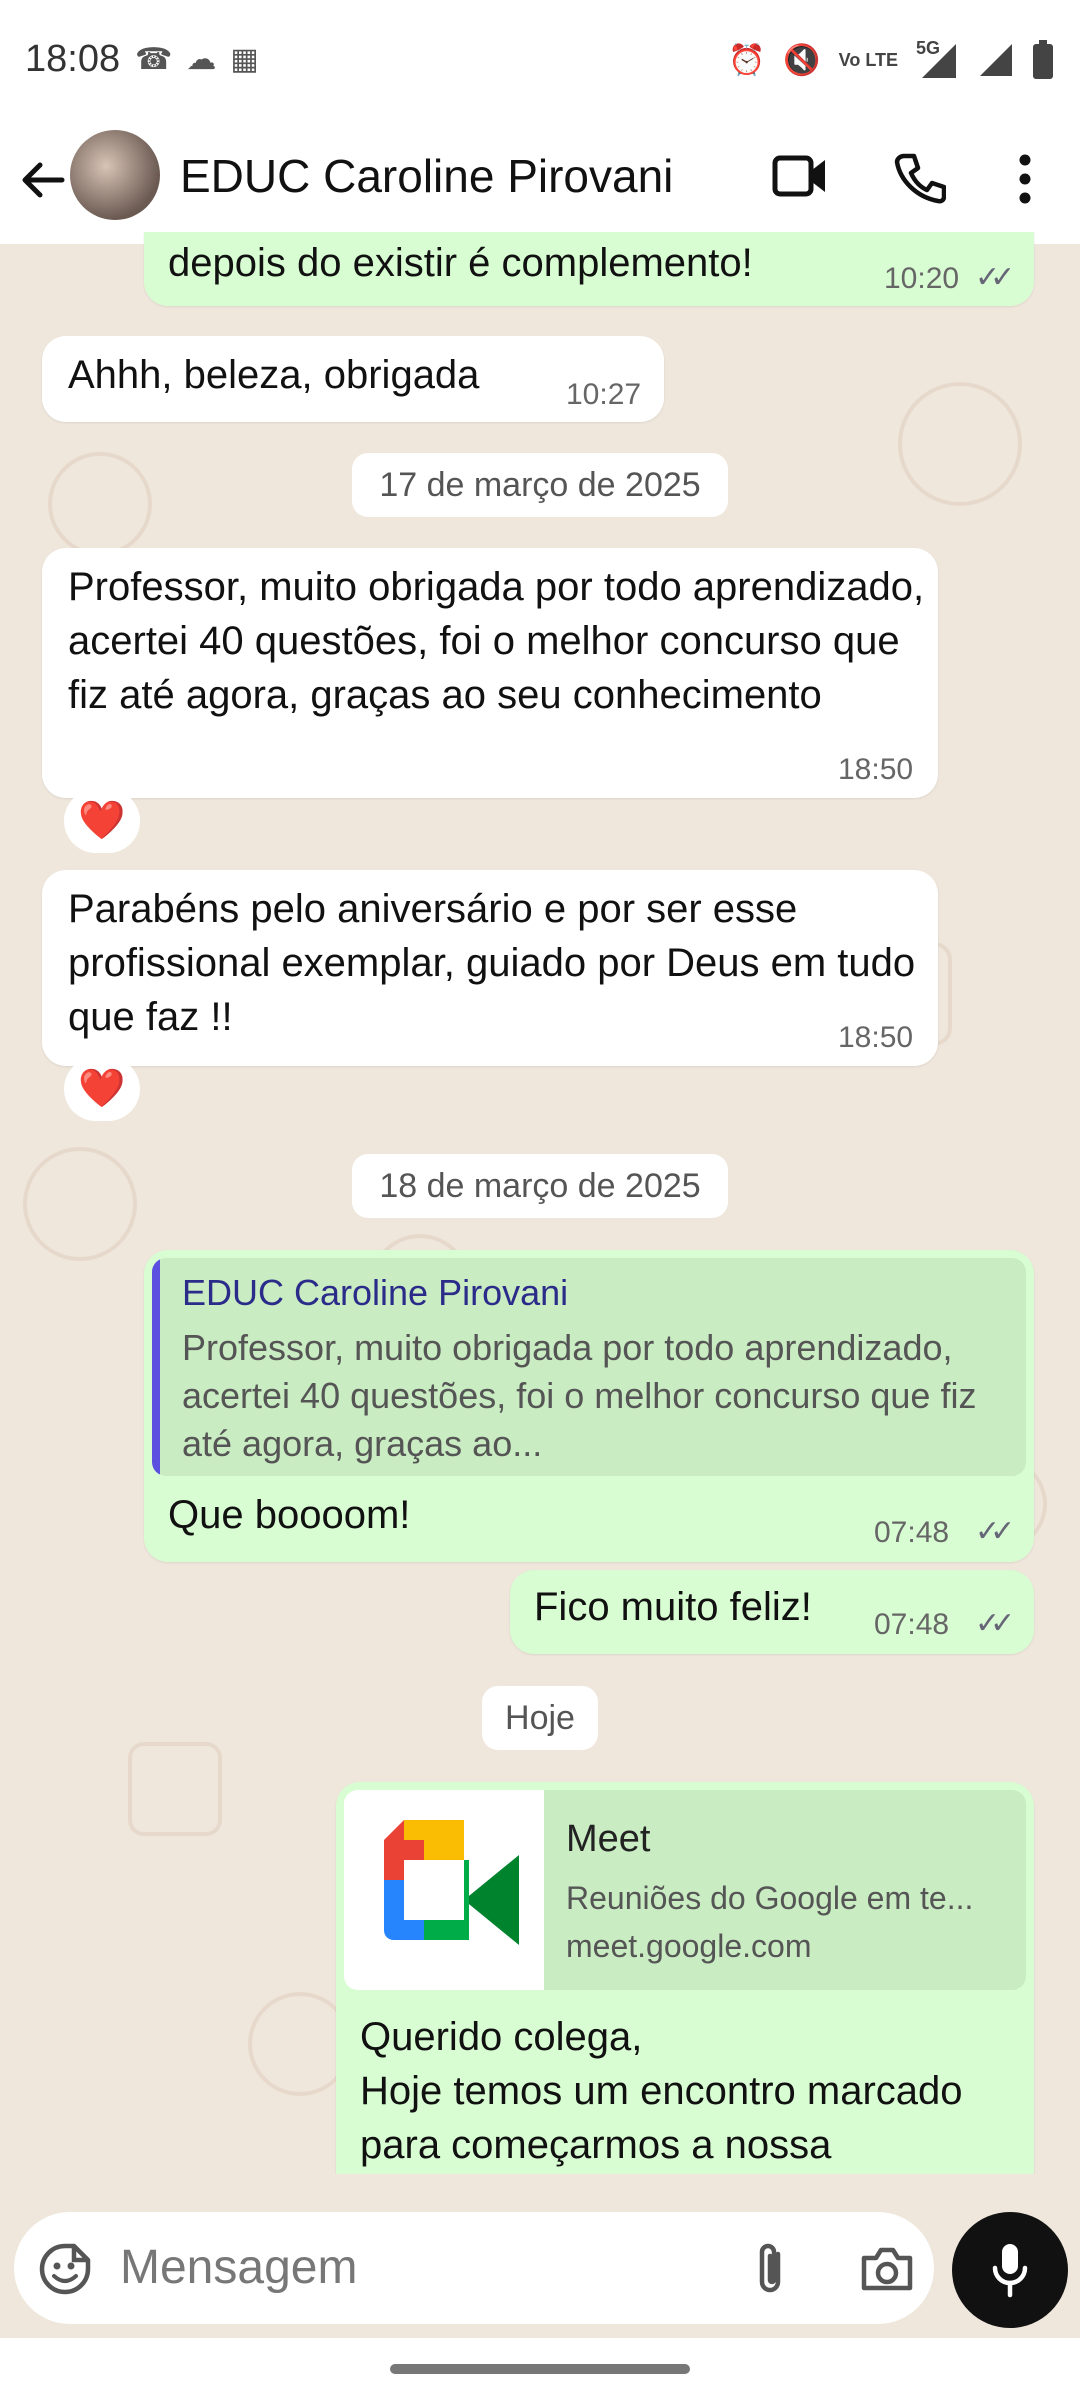  I want to click on link-title: Meet, so click(608, 1839).